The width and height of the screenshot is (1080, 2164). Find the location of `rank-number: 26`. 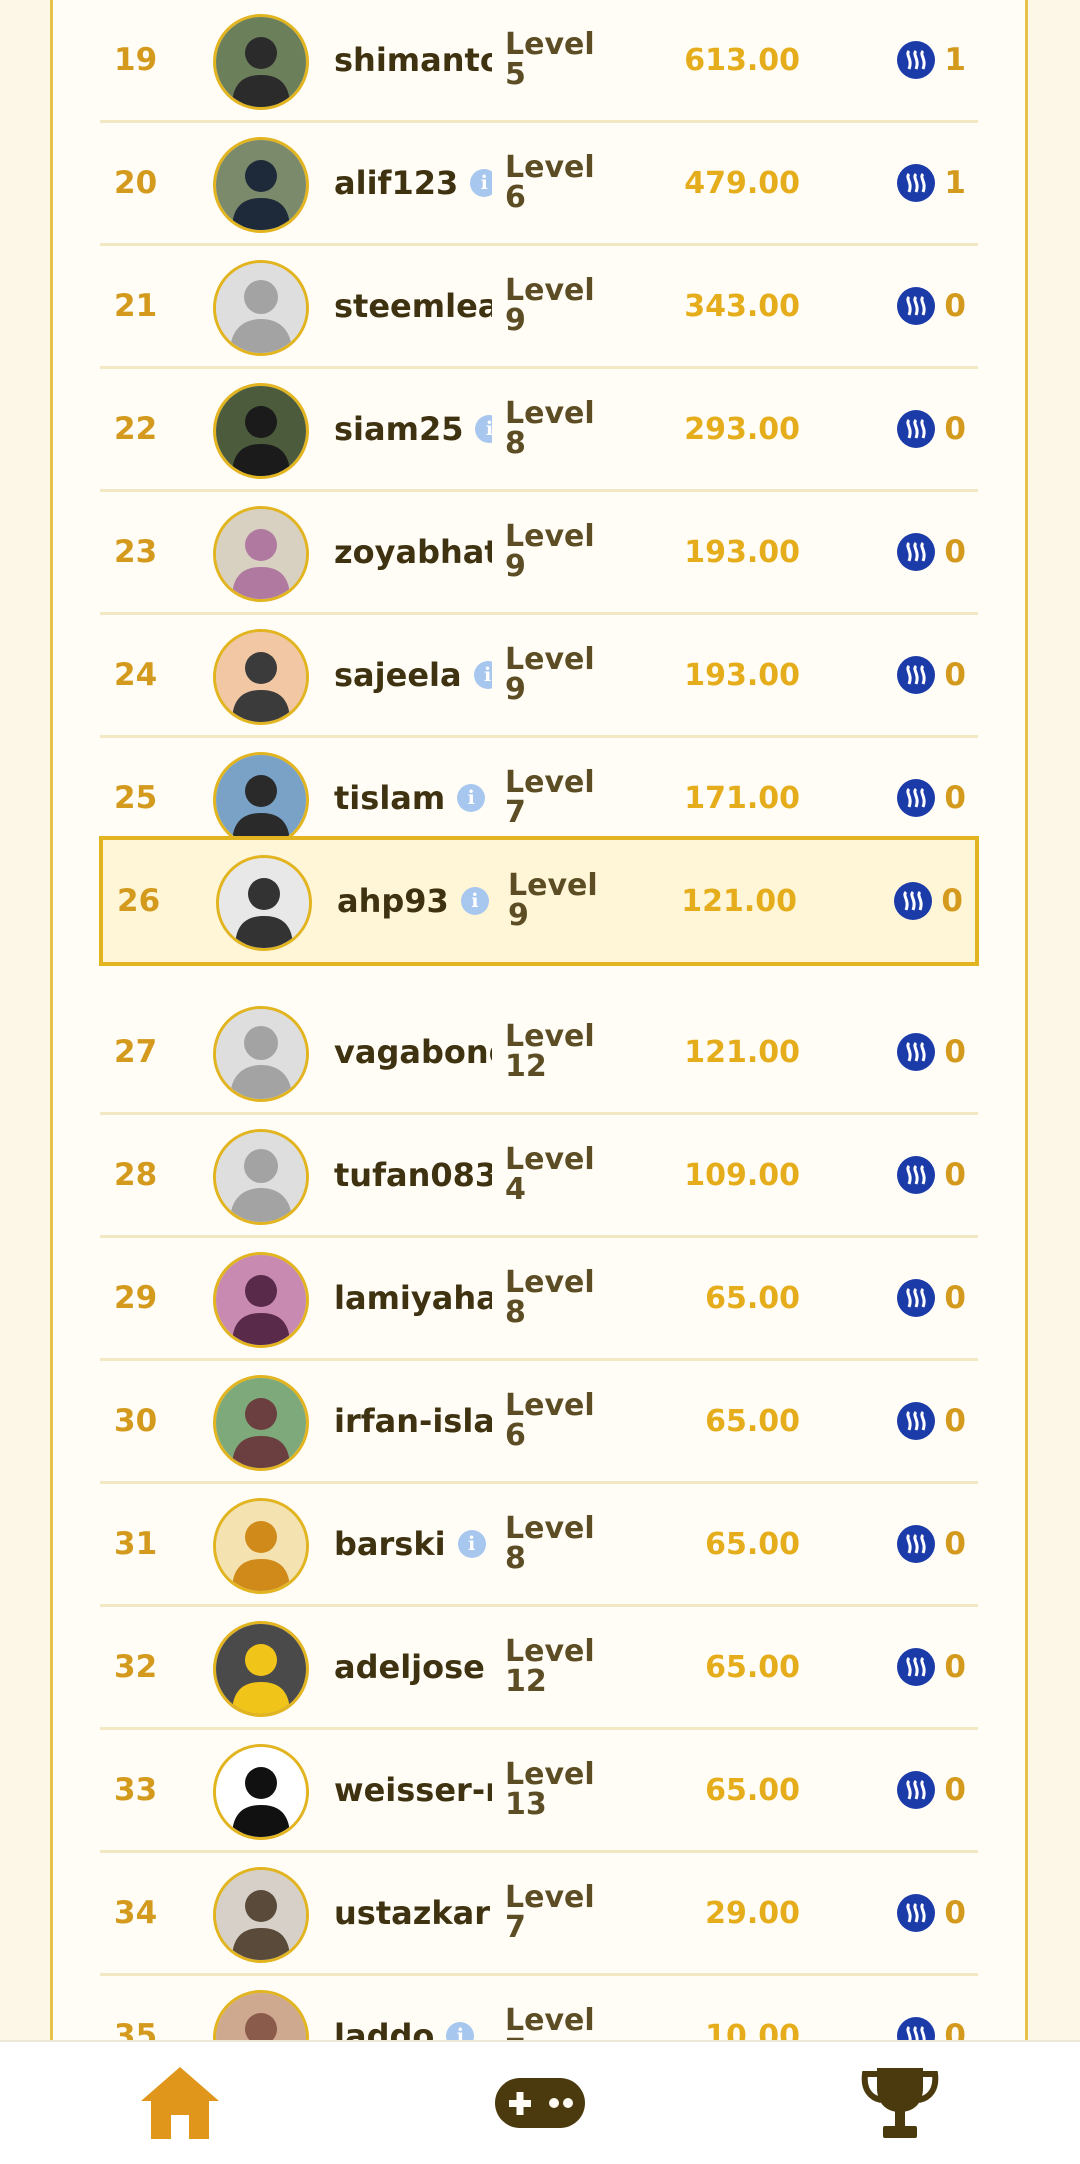

rank-number: 26 is located at coordinates (139, 901).